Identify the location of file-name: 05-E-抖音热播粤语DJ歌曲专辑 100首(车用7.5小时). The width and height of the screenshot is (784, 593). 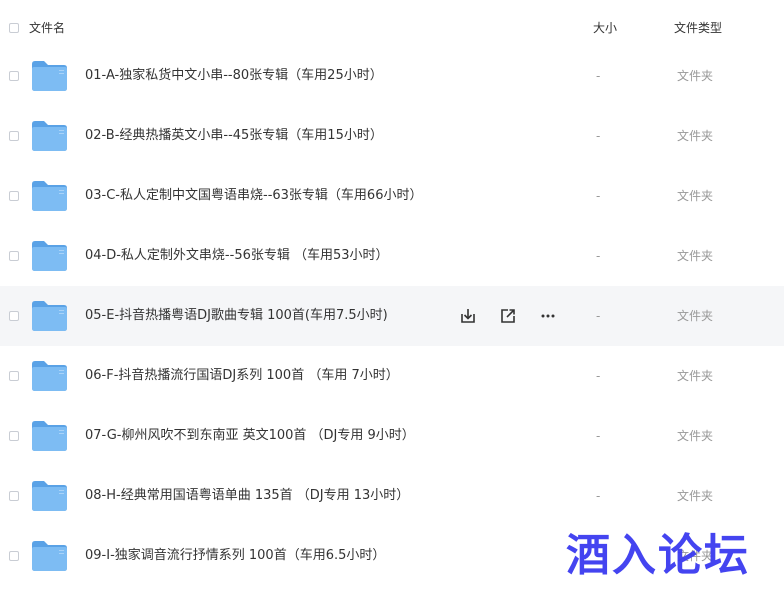
(236, 316).